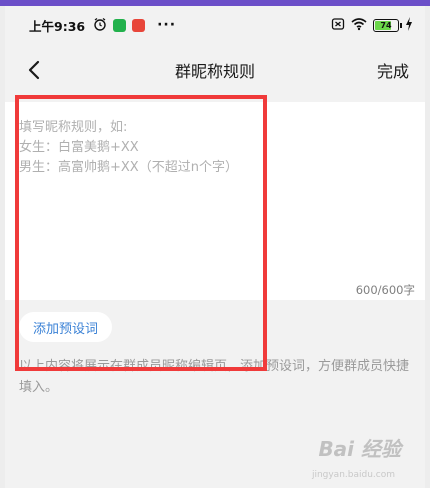 The width and height of the screenshot is (430, 488). Describe the element at coordinates (353, 475) in the screenshot. I see `watermark-url: jingyan.baidu.com` at that location.